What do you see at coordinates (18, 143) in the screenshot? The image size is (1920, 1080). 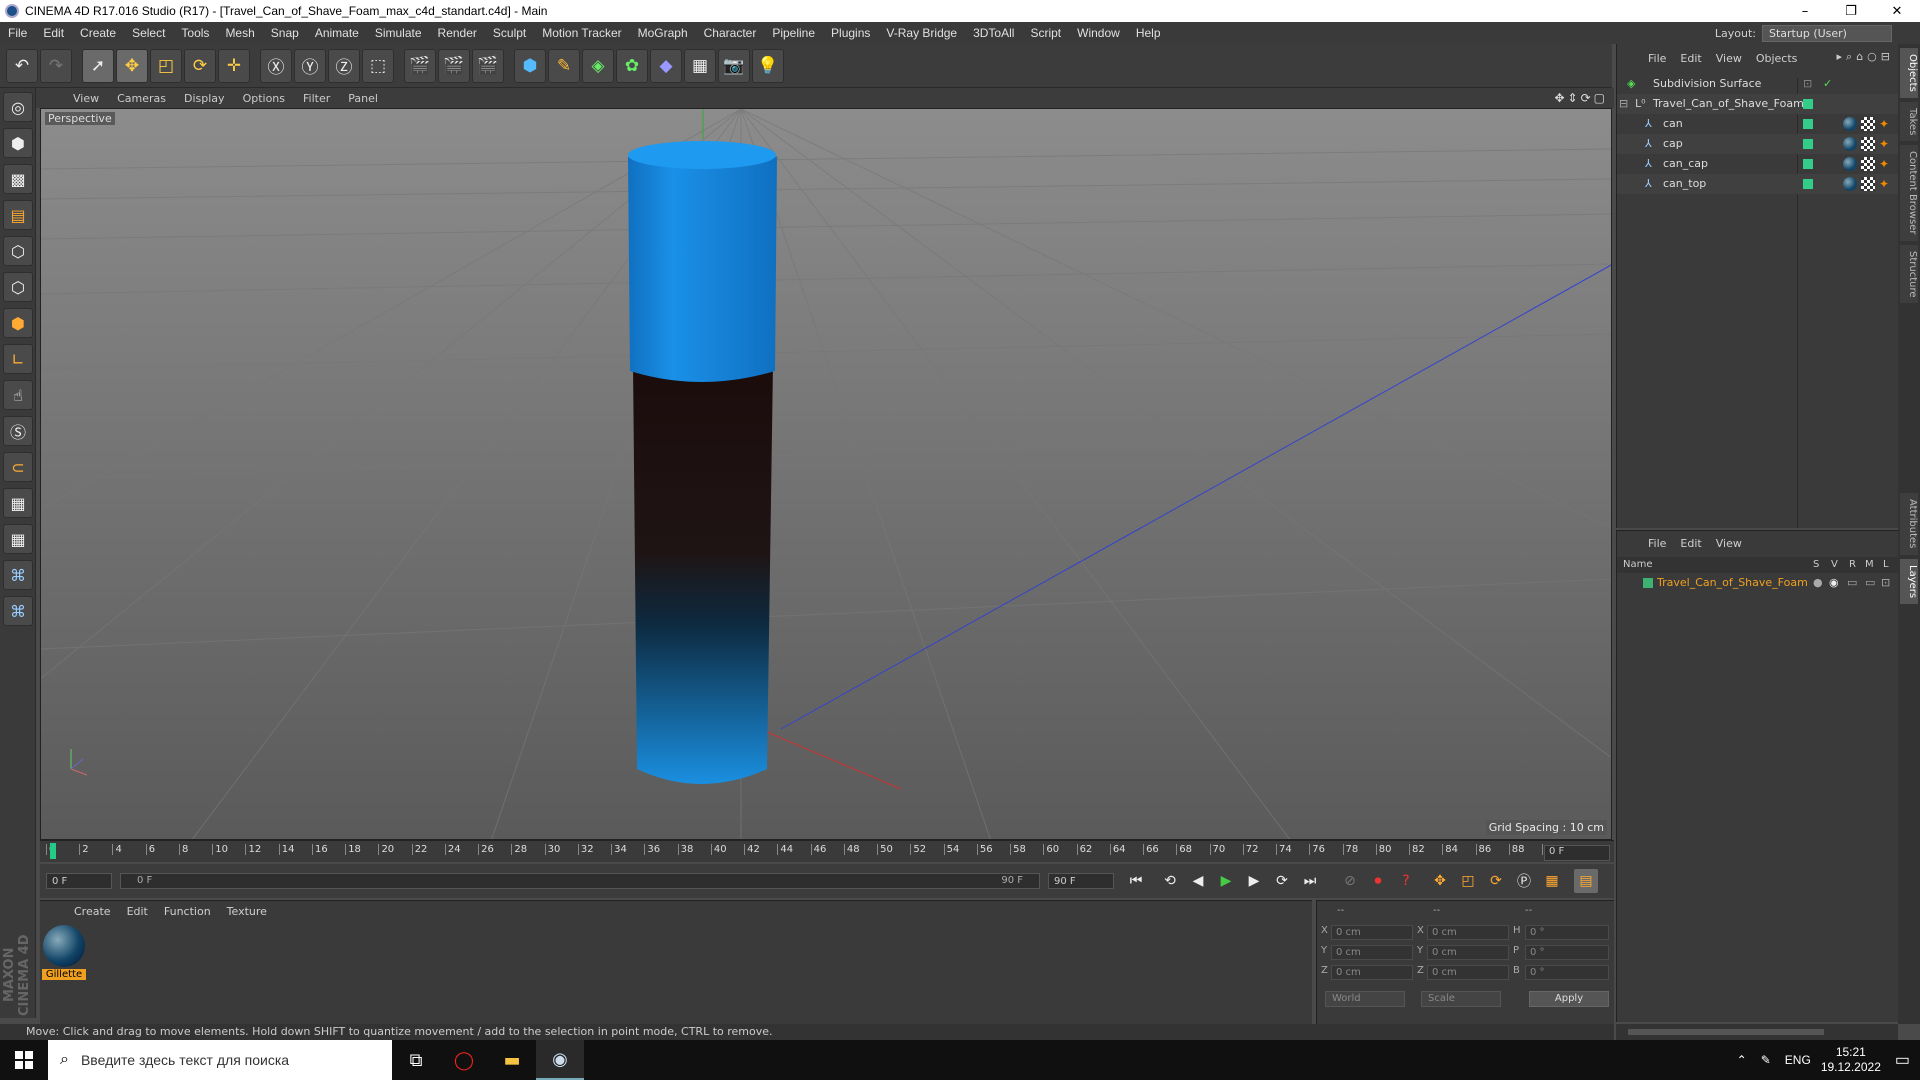 I see `model-mode-icon: ⬢` at bounding box center [18, 143].